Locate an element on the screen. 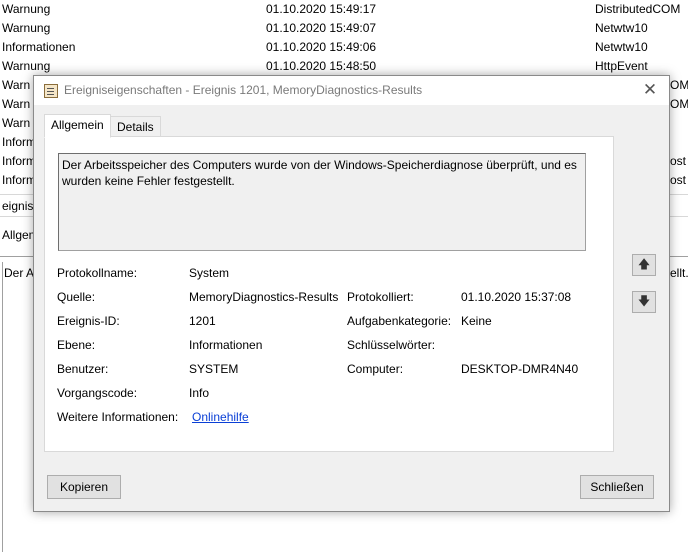  preview-pane-border is located at coordinates (2, 407).